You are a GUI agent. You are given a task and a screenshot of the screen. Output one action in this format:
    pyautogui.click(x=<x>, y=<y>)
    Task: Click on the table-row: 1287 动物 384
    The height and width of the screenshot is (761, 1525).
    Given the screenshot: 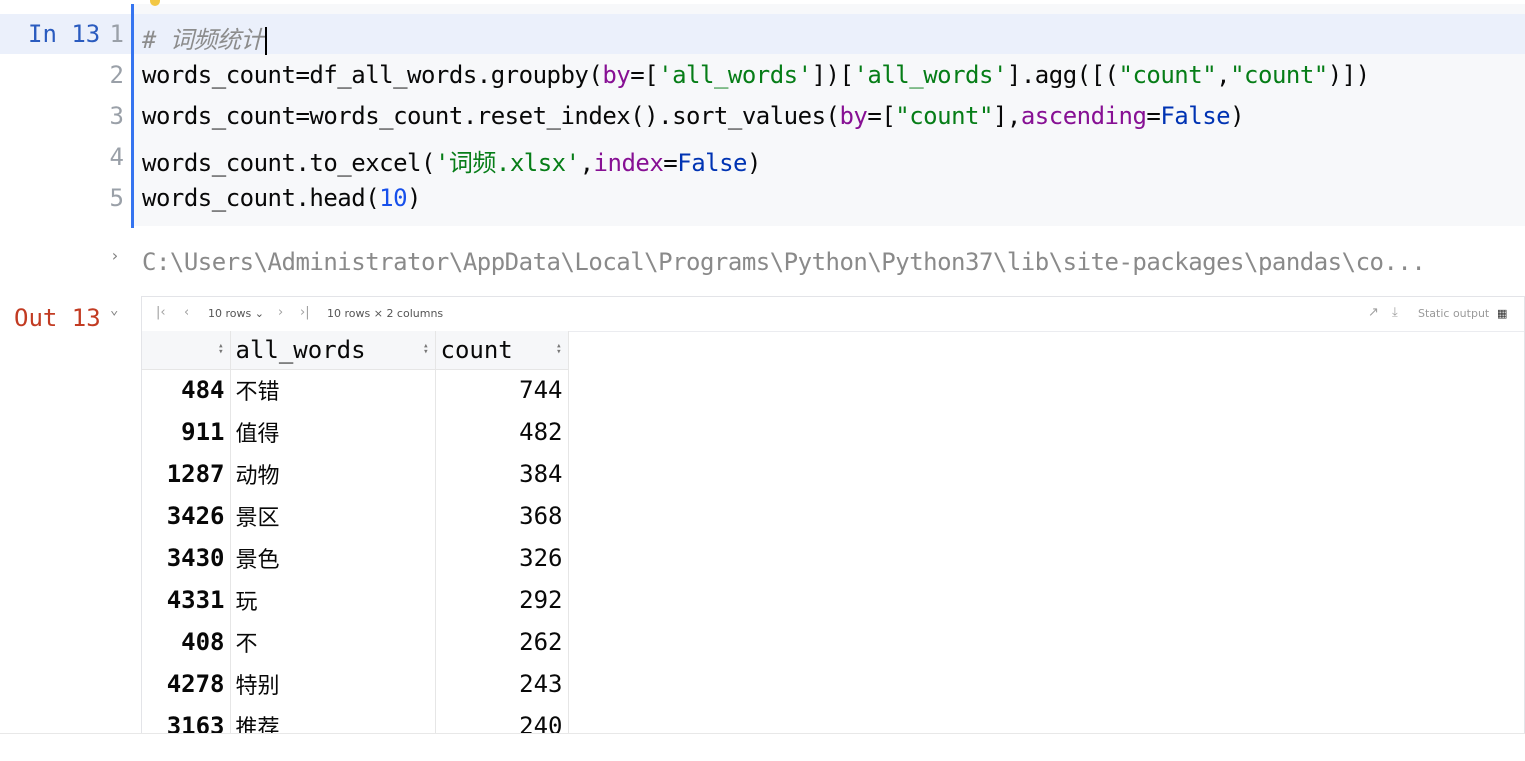 What is the action you would take?
    pyautogui.click(x=355, y=474)
    